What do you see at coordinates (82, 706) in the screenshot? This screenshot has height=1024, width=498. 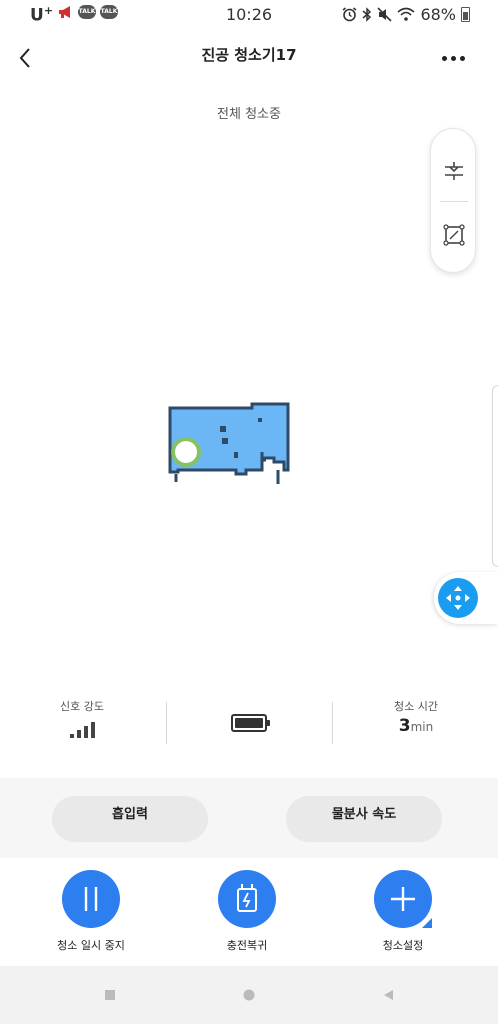 I see `signal-label: 신호 강도` at bounding box center [82, 706].